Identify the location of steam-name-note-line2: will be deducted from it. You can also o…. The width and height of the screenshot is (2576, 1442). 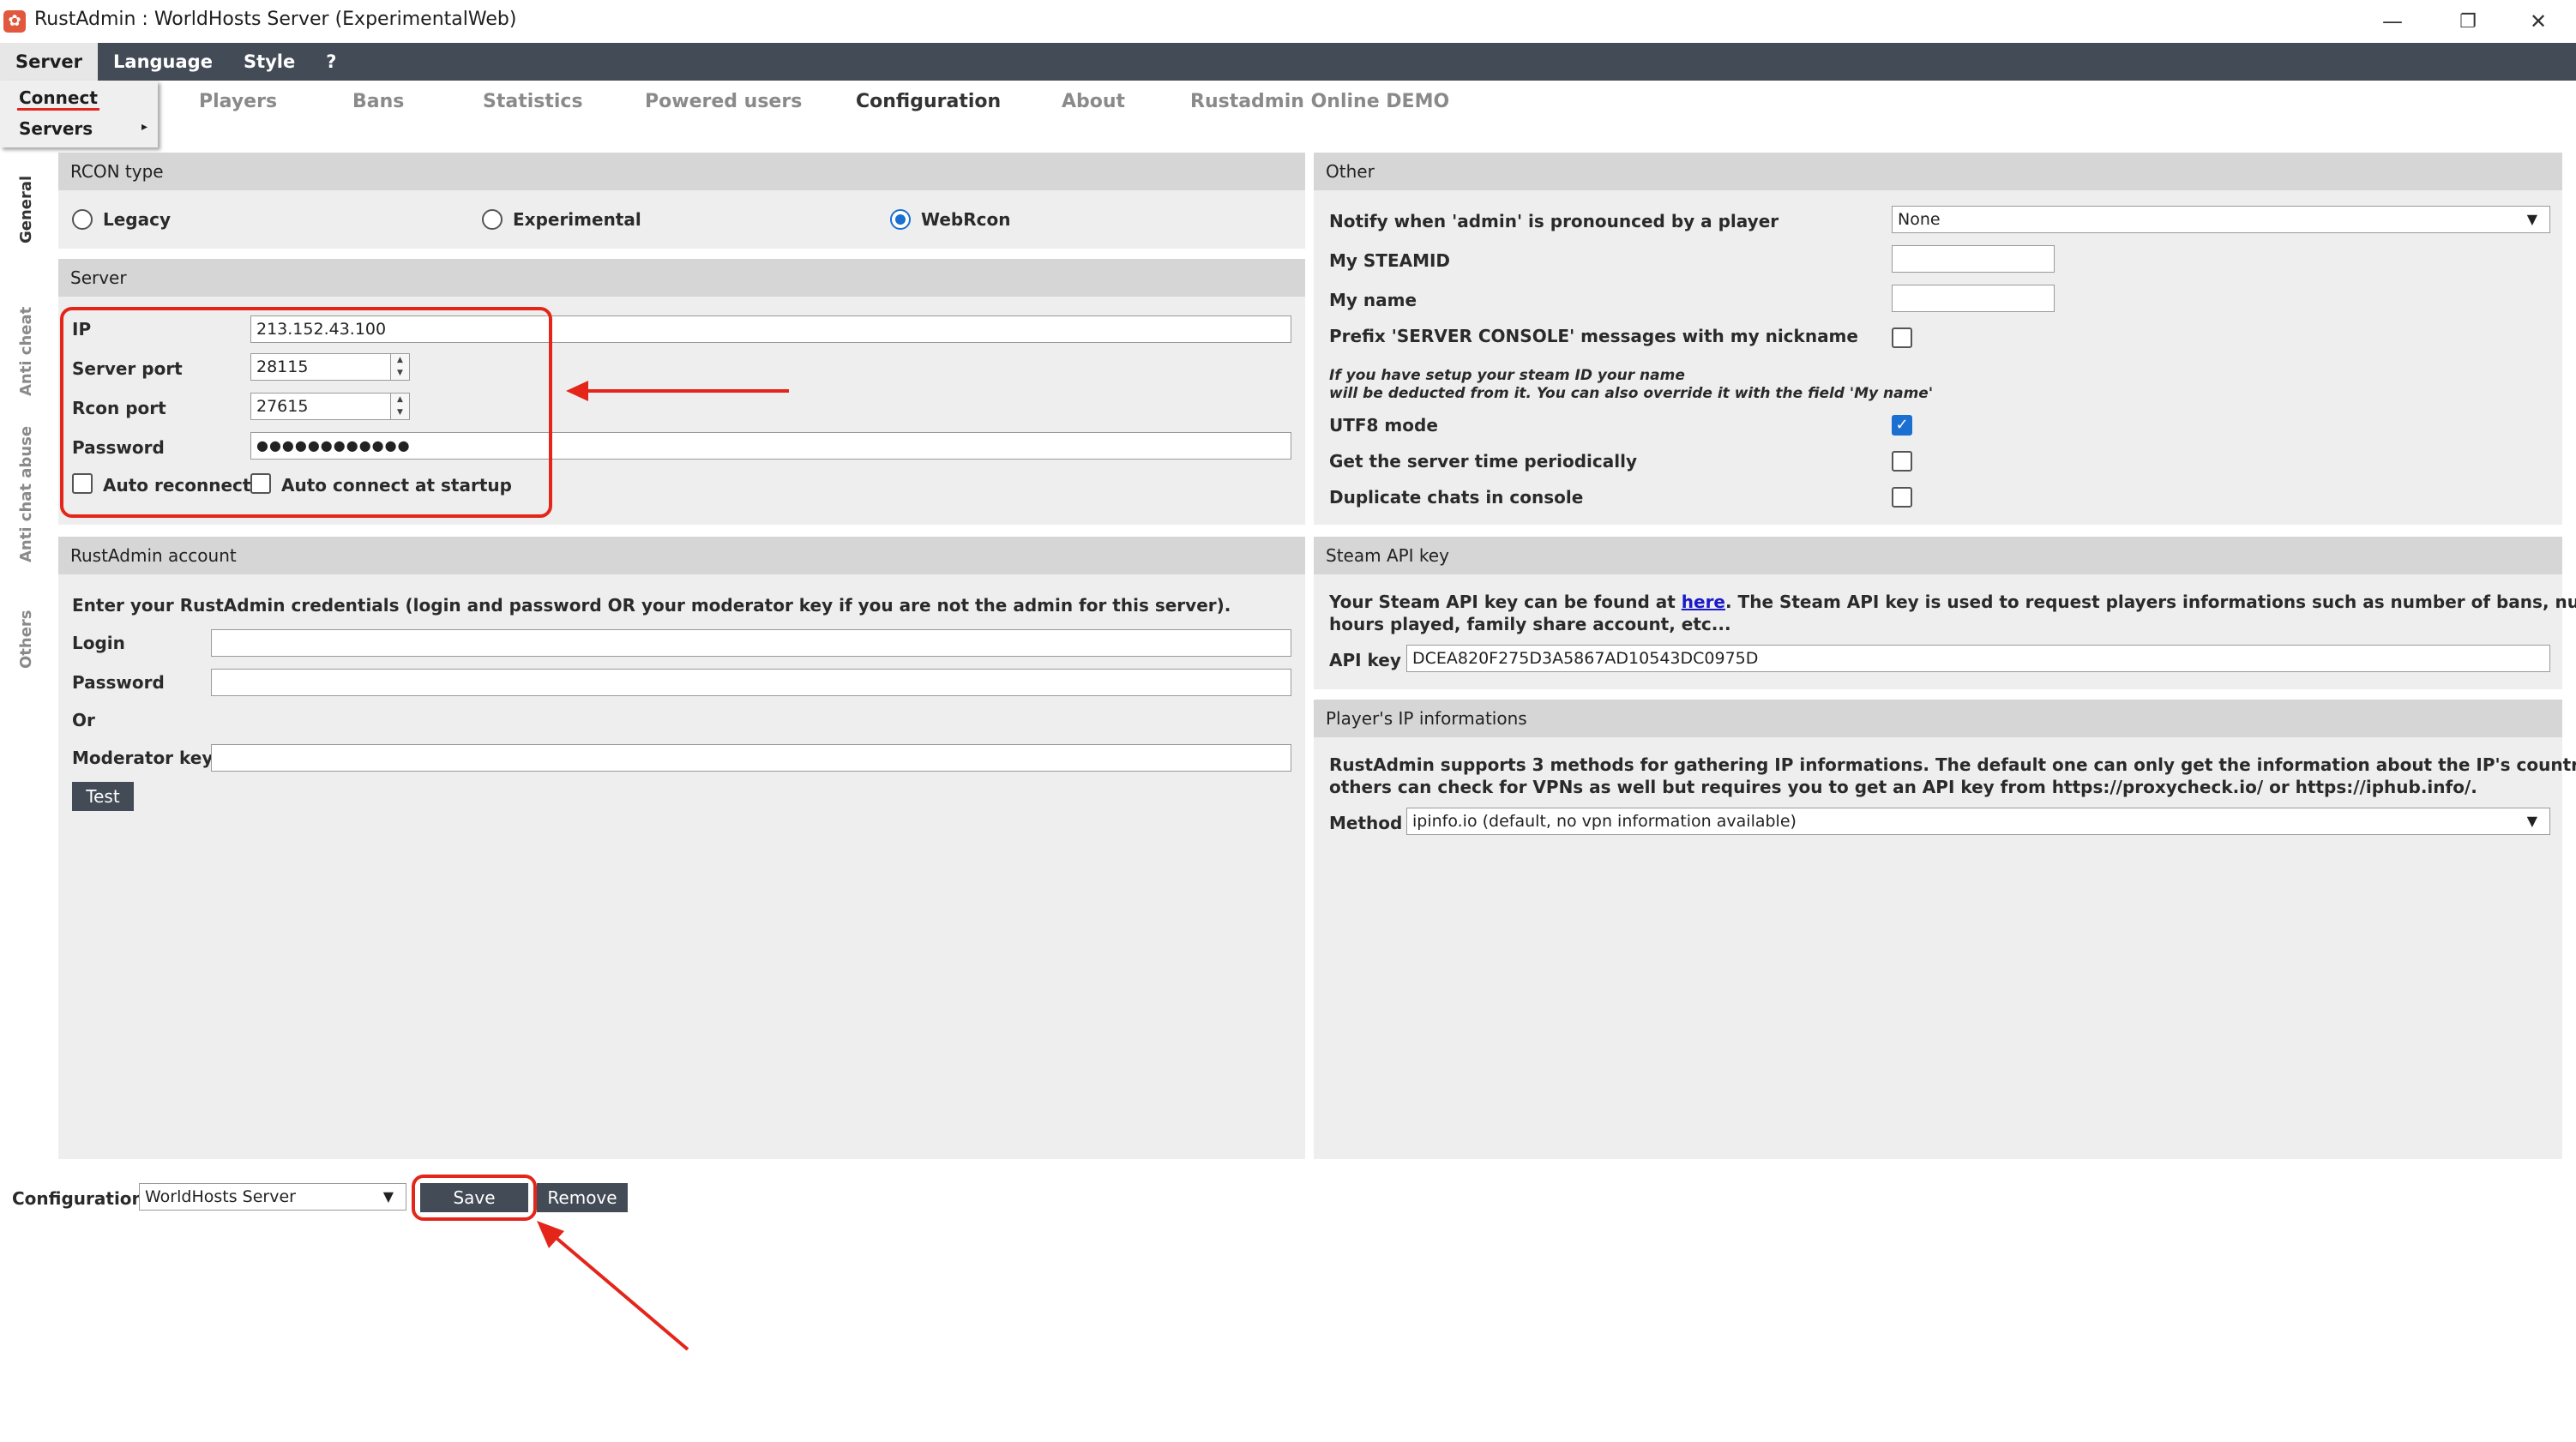
(1631, 393).